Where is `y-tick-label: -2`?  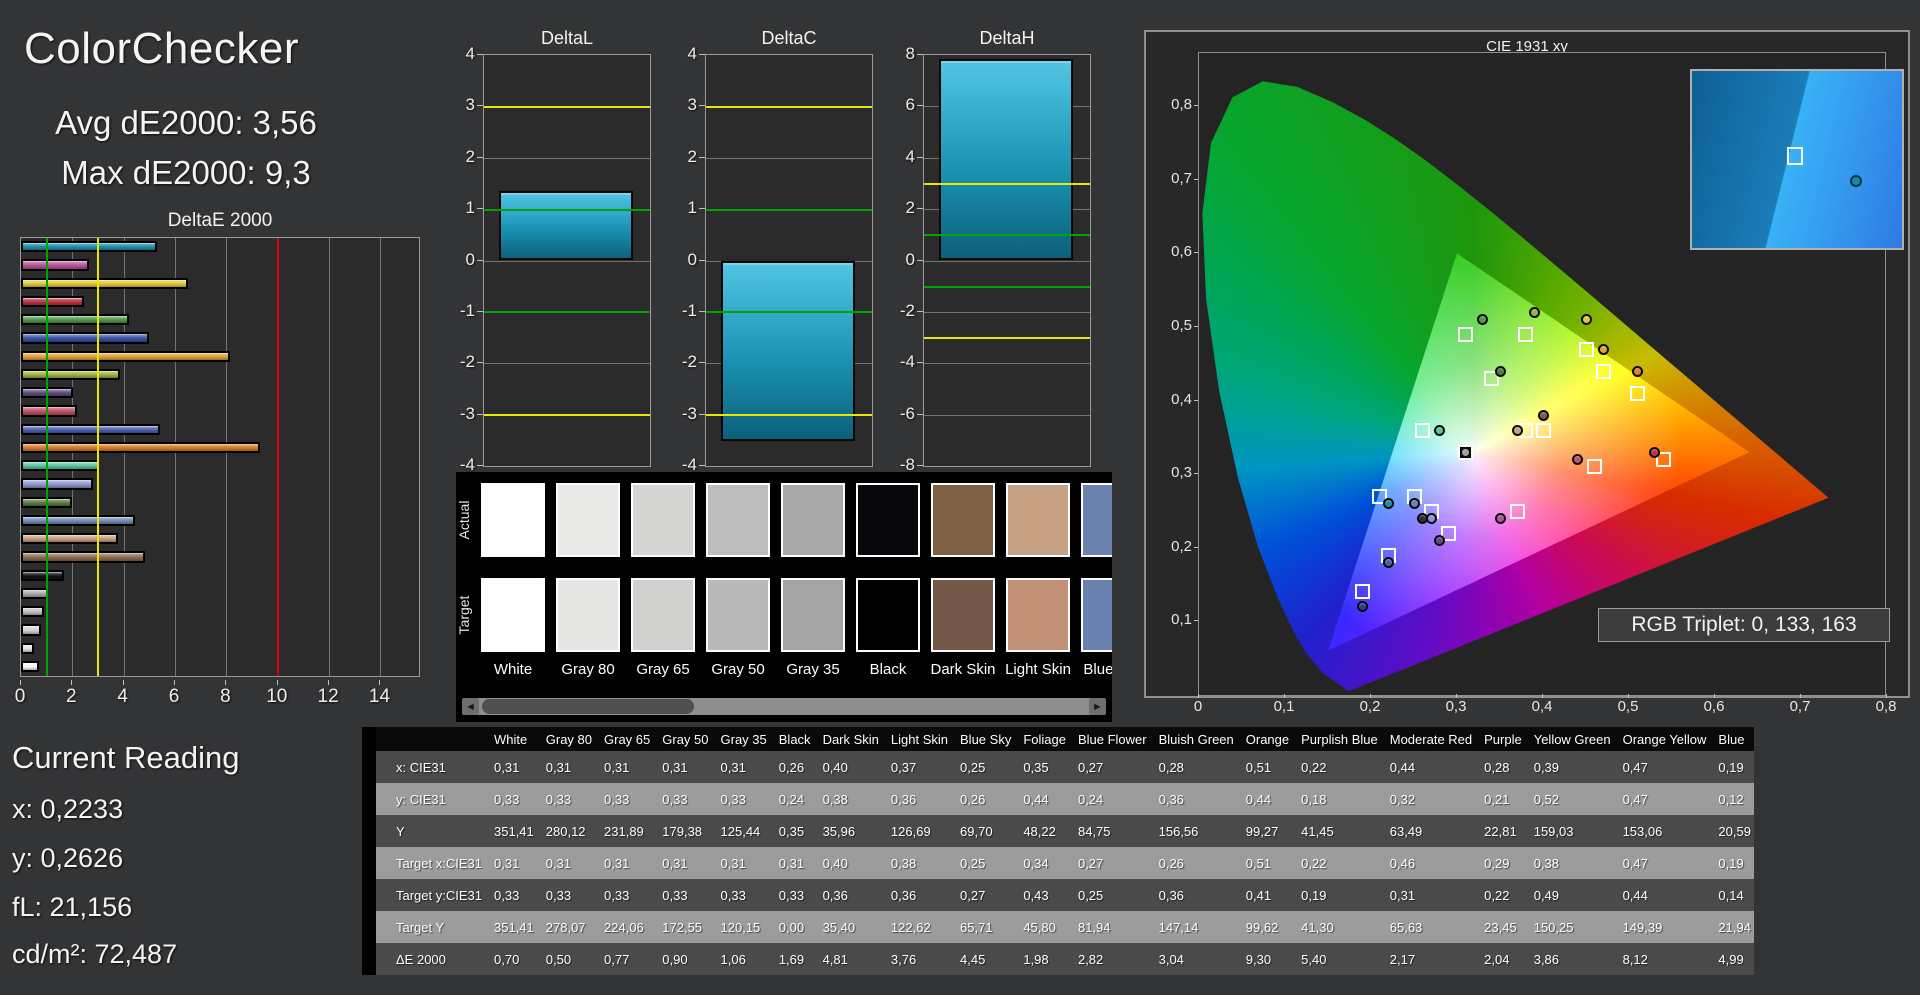 y-tick-label: -2 is located at coordinates (907, 310).